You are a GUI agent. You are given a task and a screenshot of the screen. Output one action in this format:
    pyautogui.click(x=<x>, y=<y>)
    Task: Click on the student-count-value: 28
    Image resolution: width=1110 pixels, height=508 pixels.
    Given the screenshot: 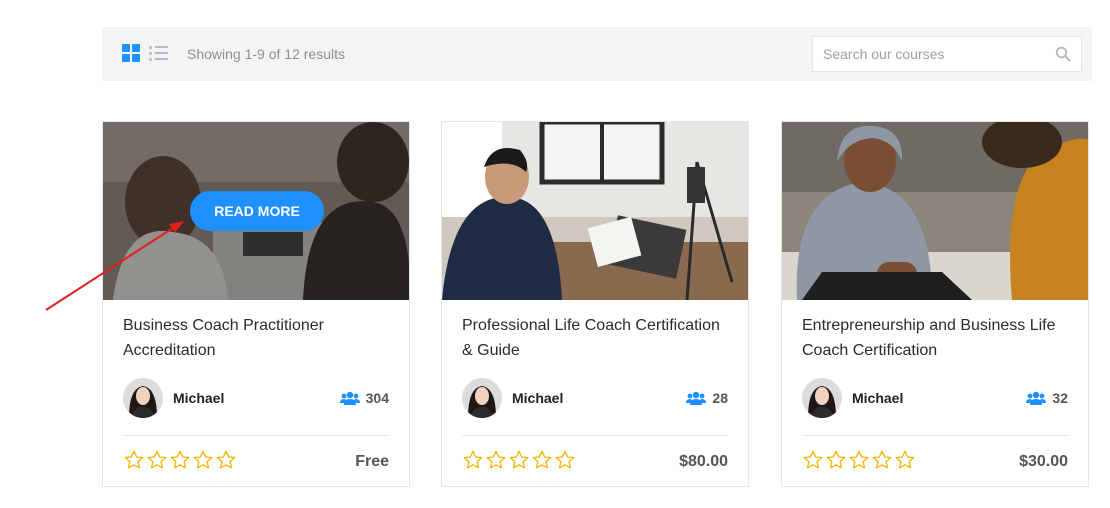 What is the action you would take?
    pyautogui.click(x=720, y=398)
    